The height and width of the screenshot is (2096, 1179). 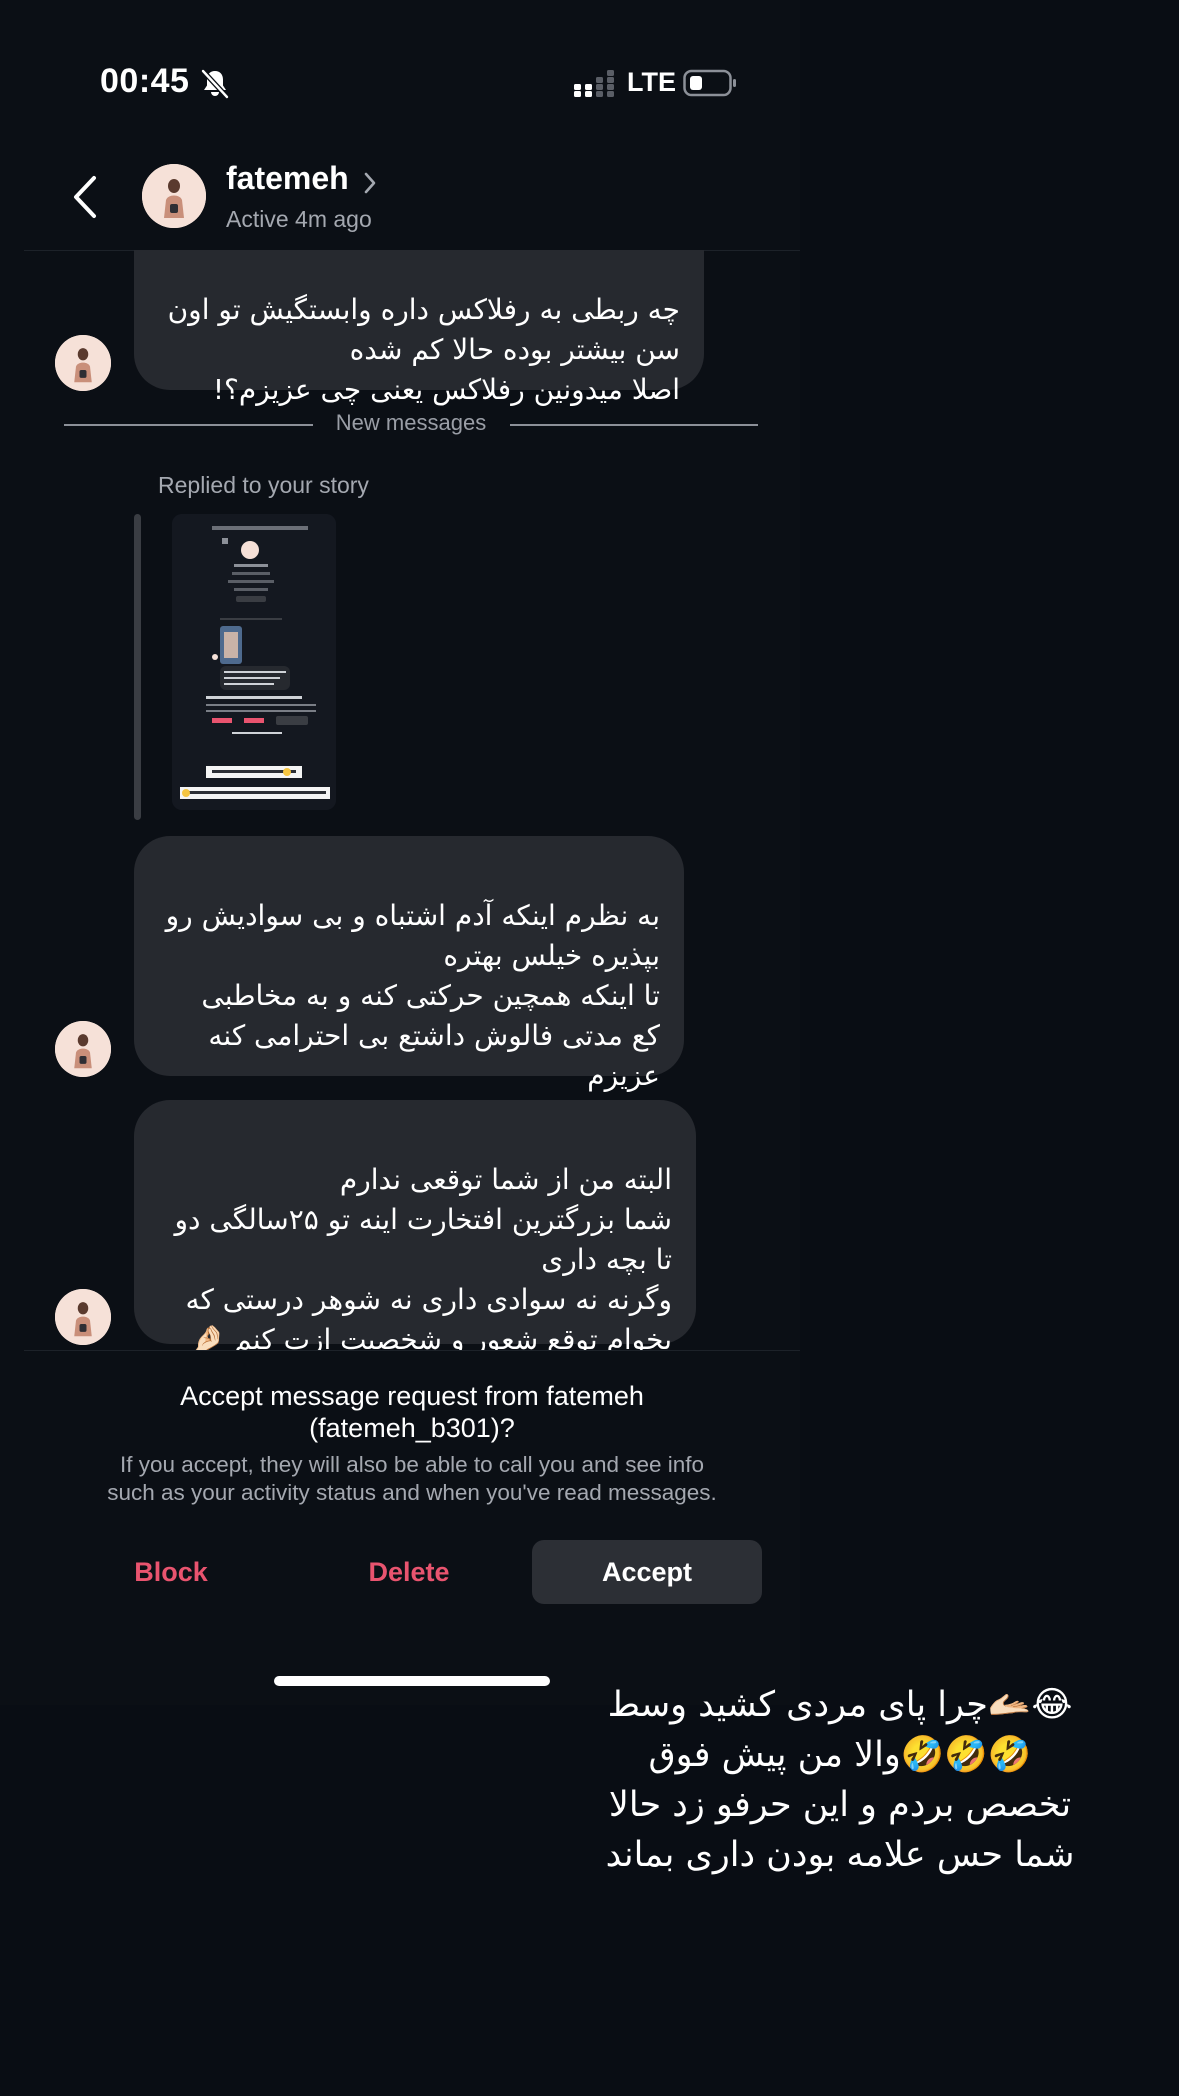 I want to click on battery-icon, so click(x=709, y=83).